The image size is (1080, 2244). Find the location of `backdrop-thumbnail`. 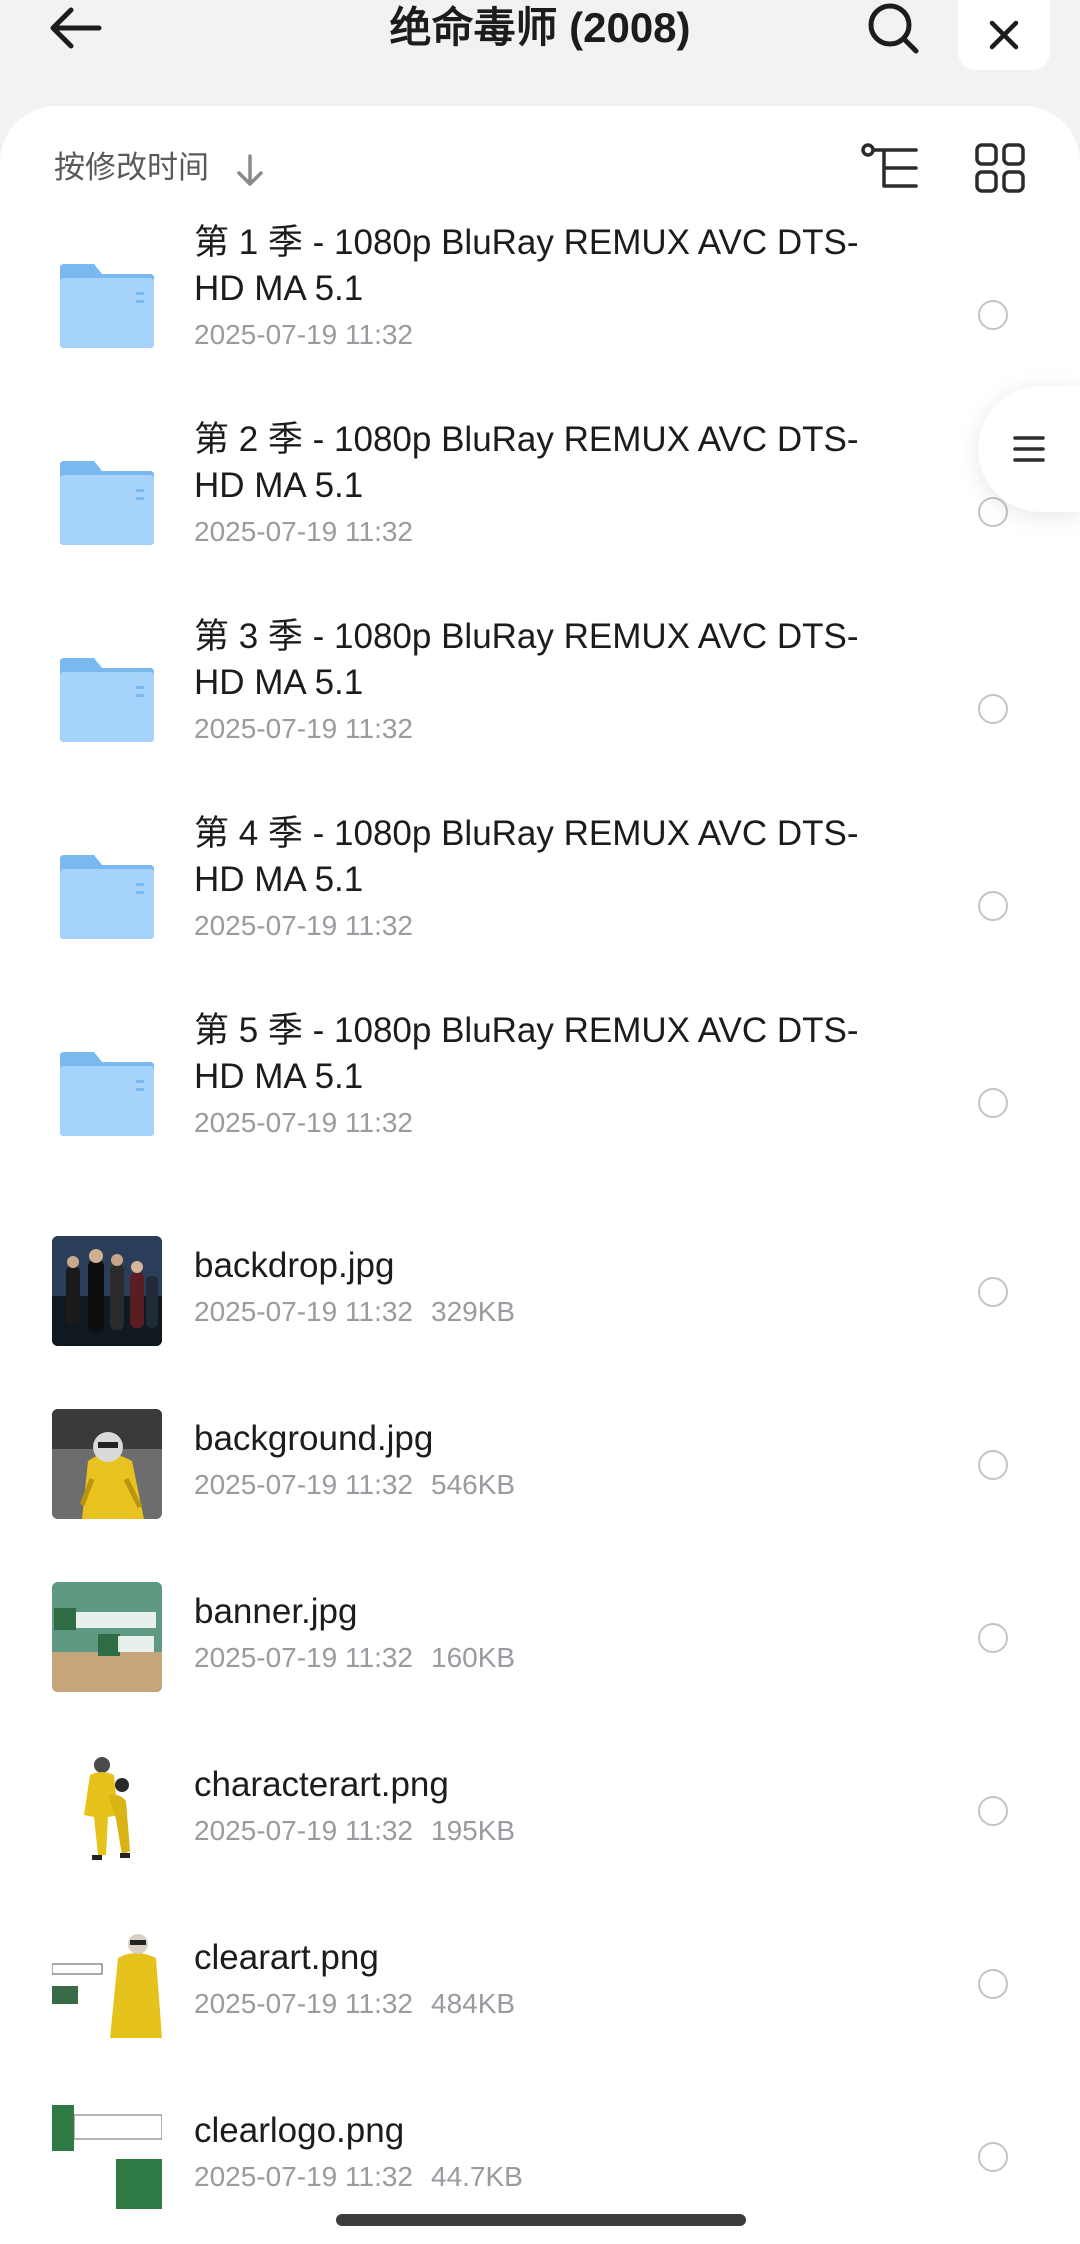

backdrop-thumbnail is located at coordinates (107, 1291).